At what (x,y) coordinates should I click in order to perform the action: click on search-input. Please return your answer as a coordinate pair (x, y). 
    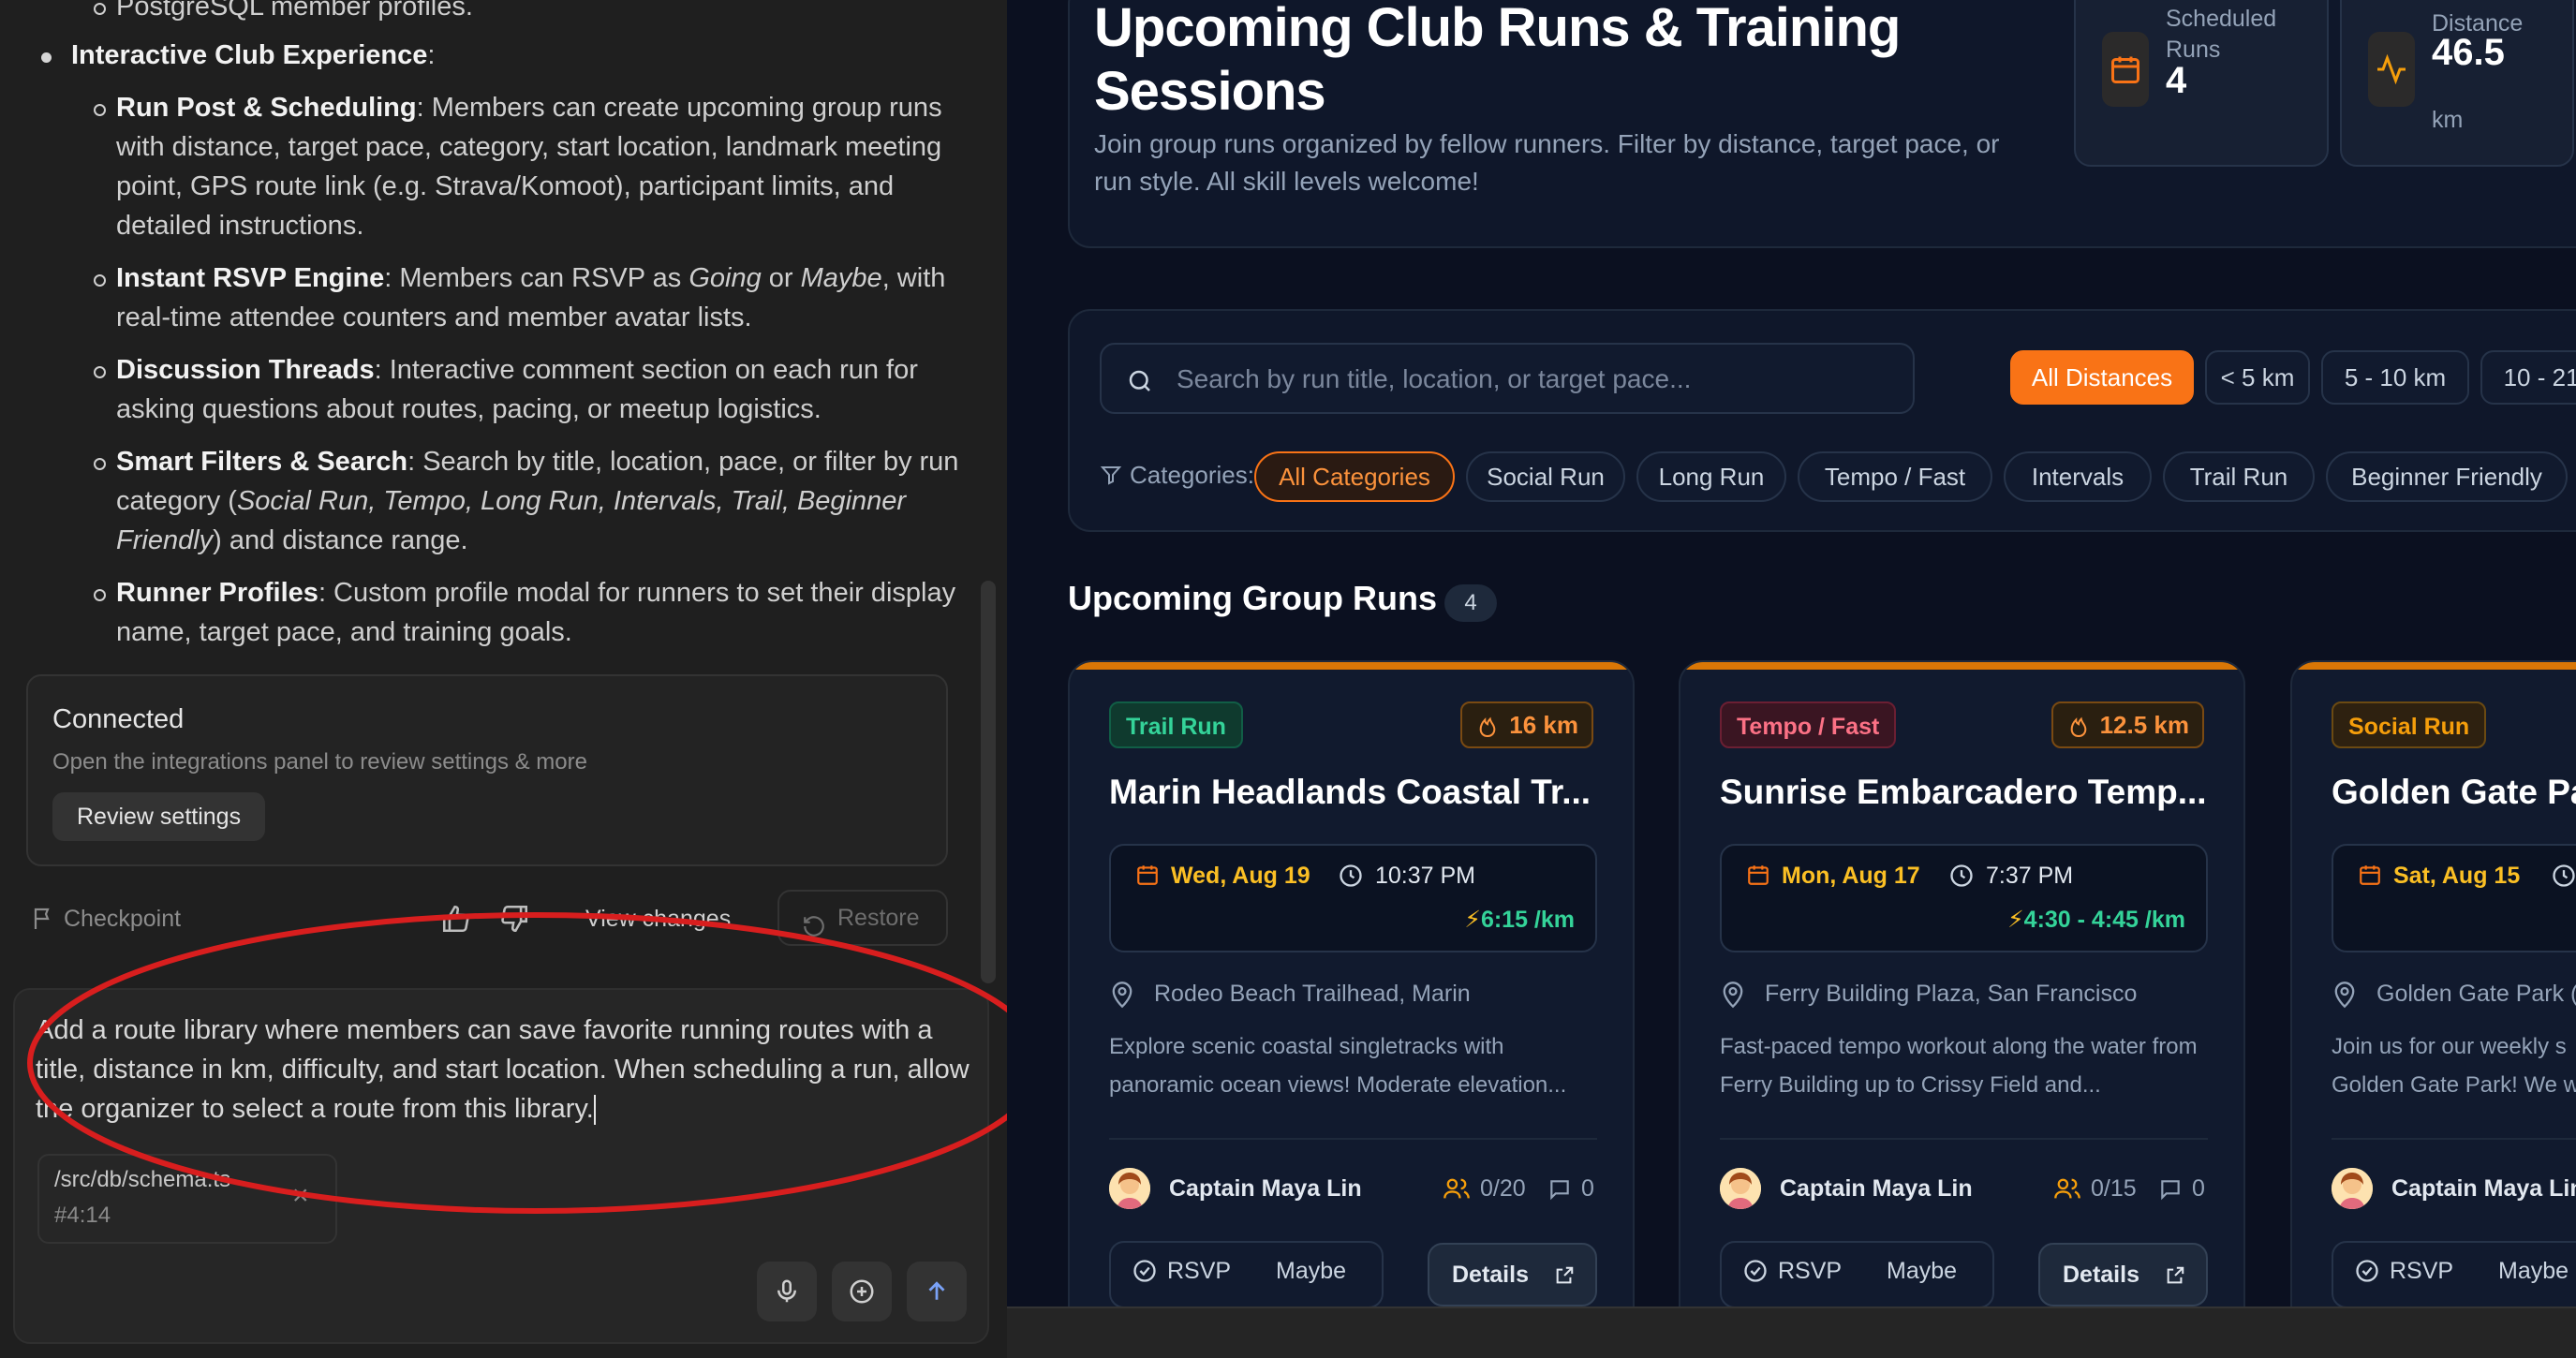
    Looking at the image, I should click on (1532, 379).